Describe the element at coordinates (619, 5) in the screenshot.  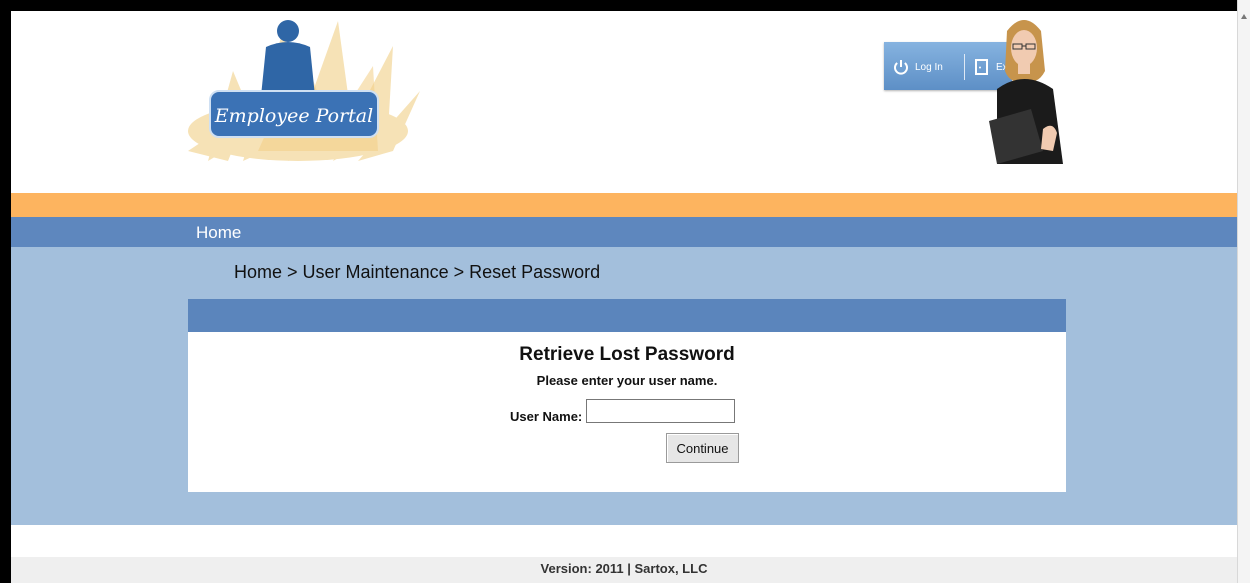
I see `window-frame-top` at that location.